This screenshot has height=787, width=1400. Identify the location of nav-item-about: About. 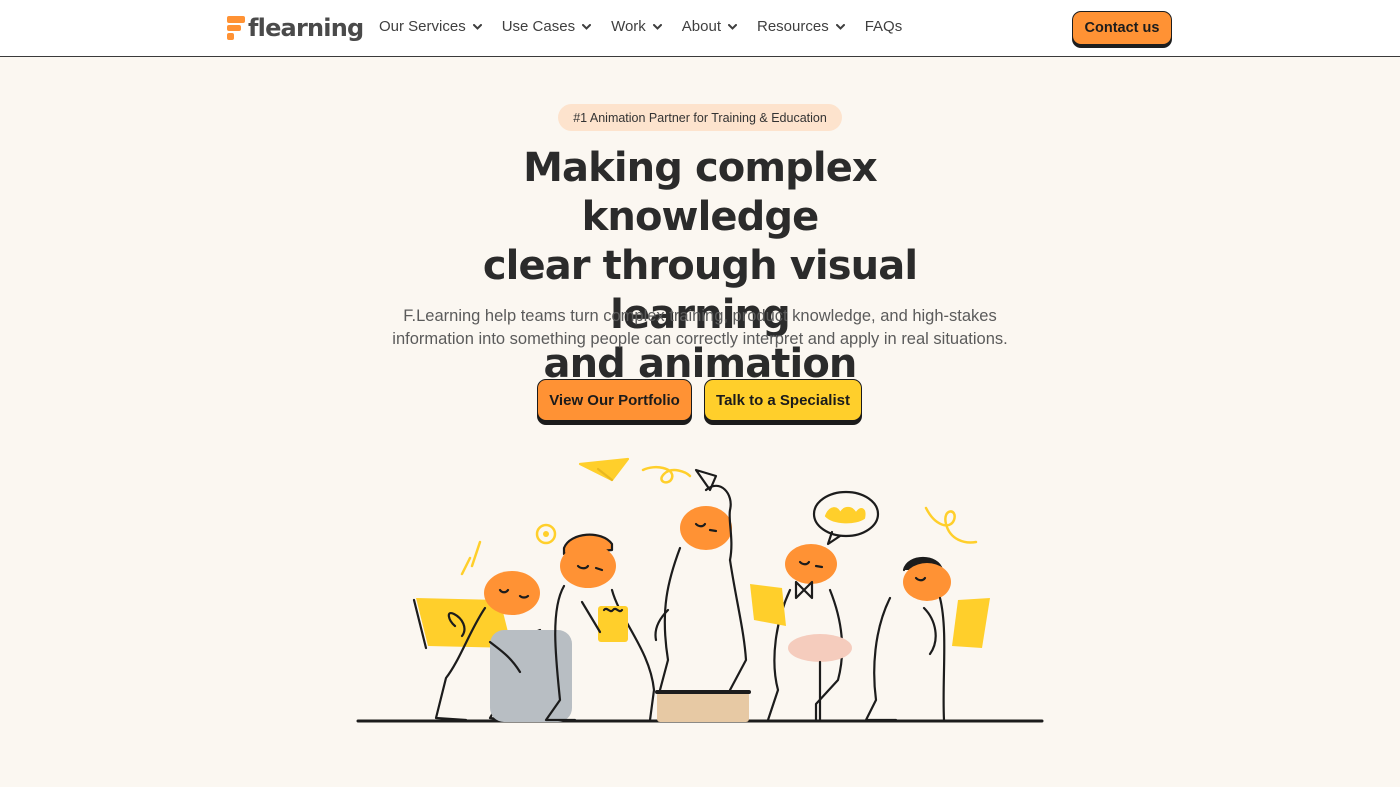
(709, 26).